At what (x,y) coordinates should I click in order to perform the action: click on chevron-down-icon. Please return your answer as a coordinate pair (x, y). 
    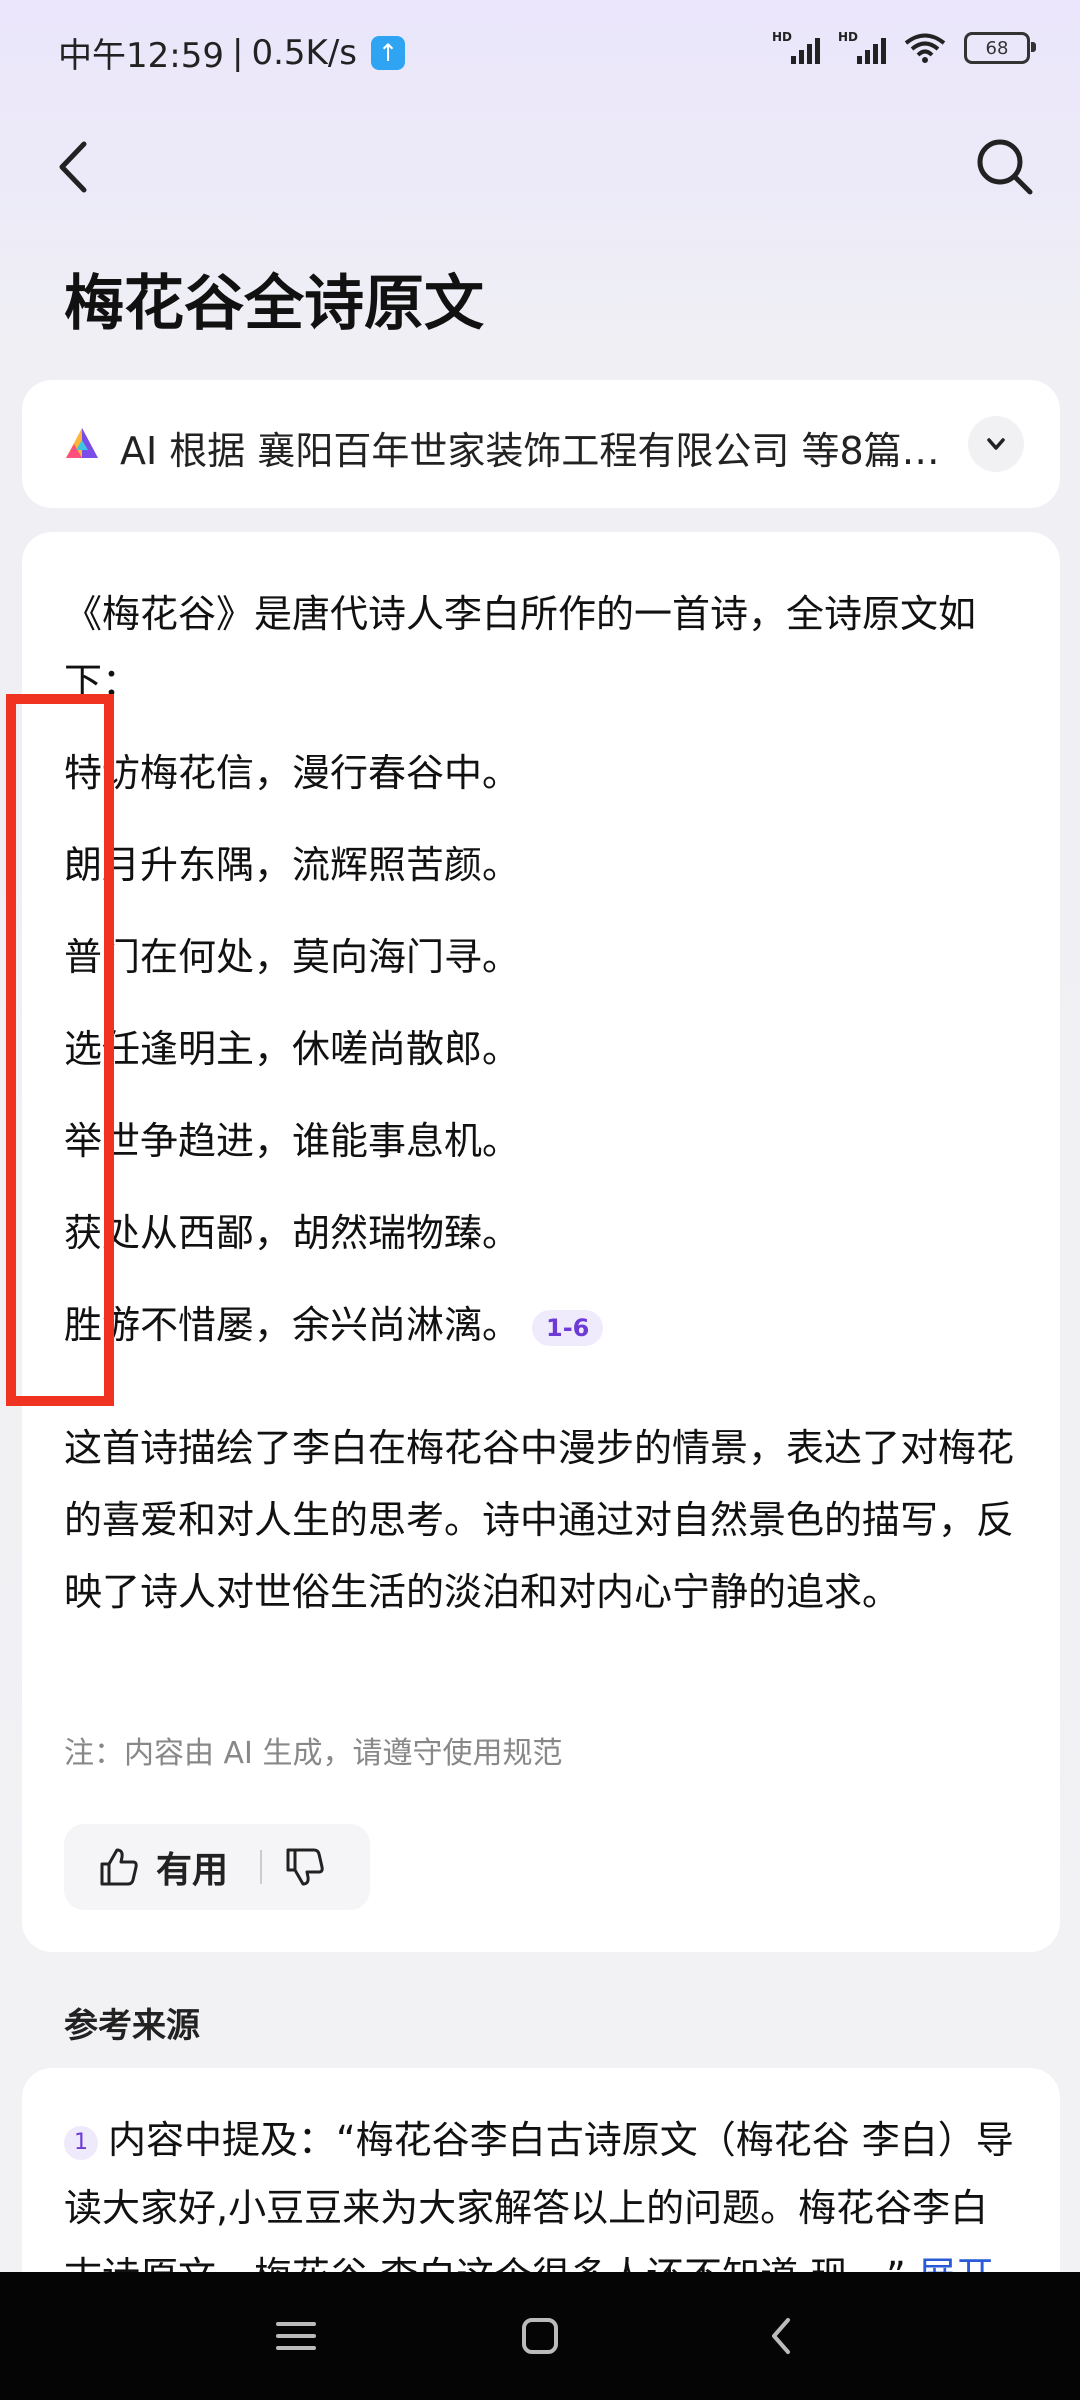
    Looking at the image, I should click on (996, 444).